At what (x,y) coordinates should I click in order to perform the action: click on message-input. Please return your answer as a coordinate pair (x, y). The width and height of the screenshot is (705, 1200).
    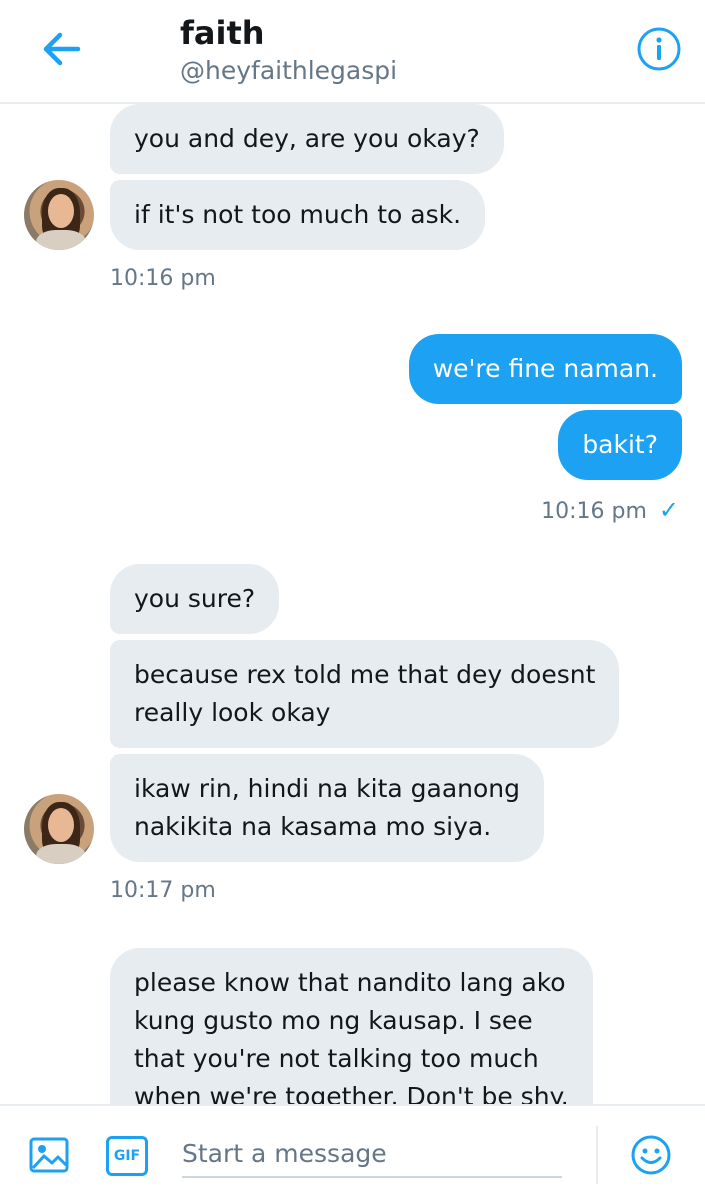
    Looking at the image, I should click on (372, 1154).